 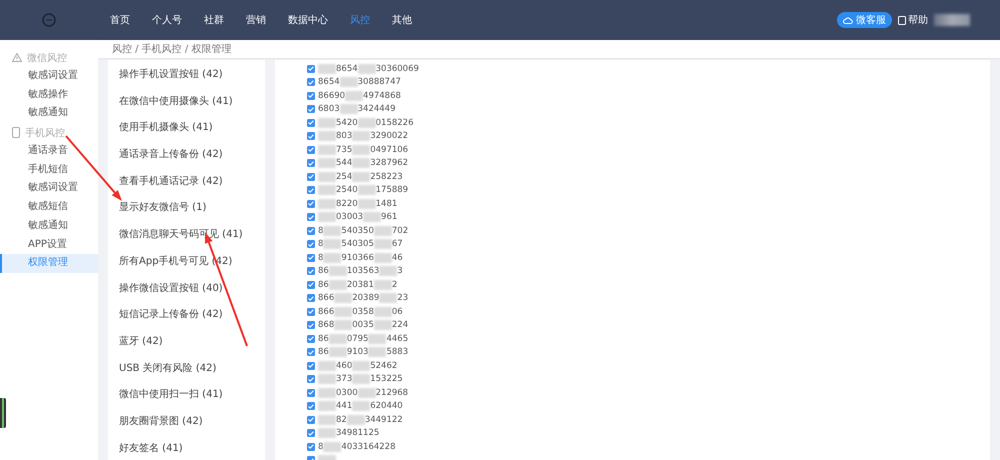 I want to click on permission-item: 使用手机摄像头 (41), so click(x=186, y=128).